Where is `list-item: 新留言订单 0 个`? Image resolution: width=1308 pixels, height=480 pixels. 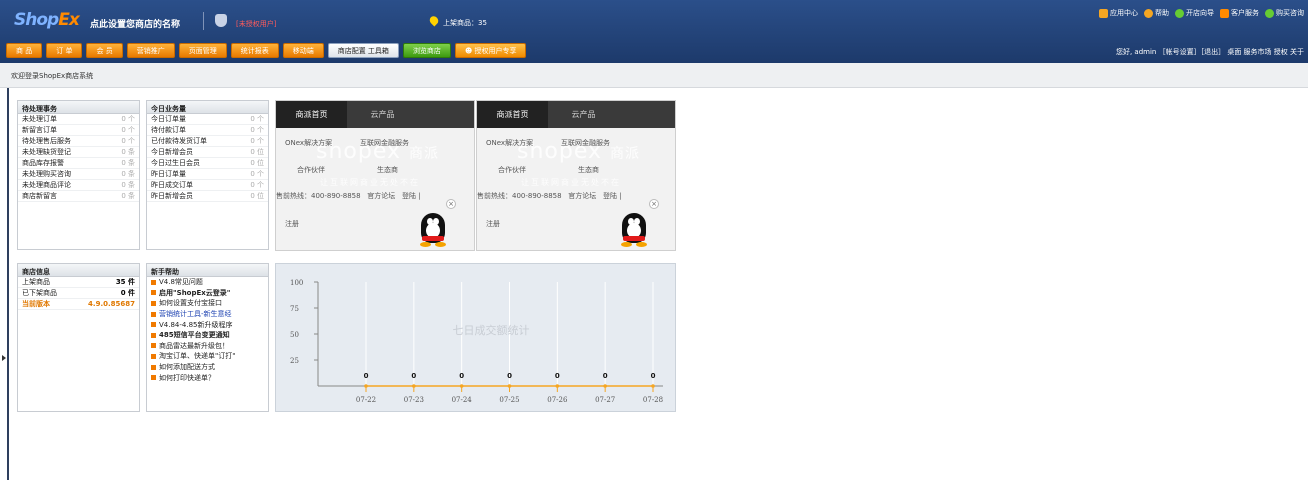
list-item: 新留言订单 0 个 is located at coordinates (78, 130).